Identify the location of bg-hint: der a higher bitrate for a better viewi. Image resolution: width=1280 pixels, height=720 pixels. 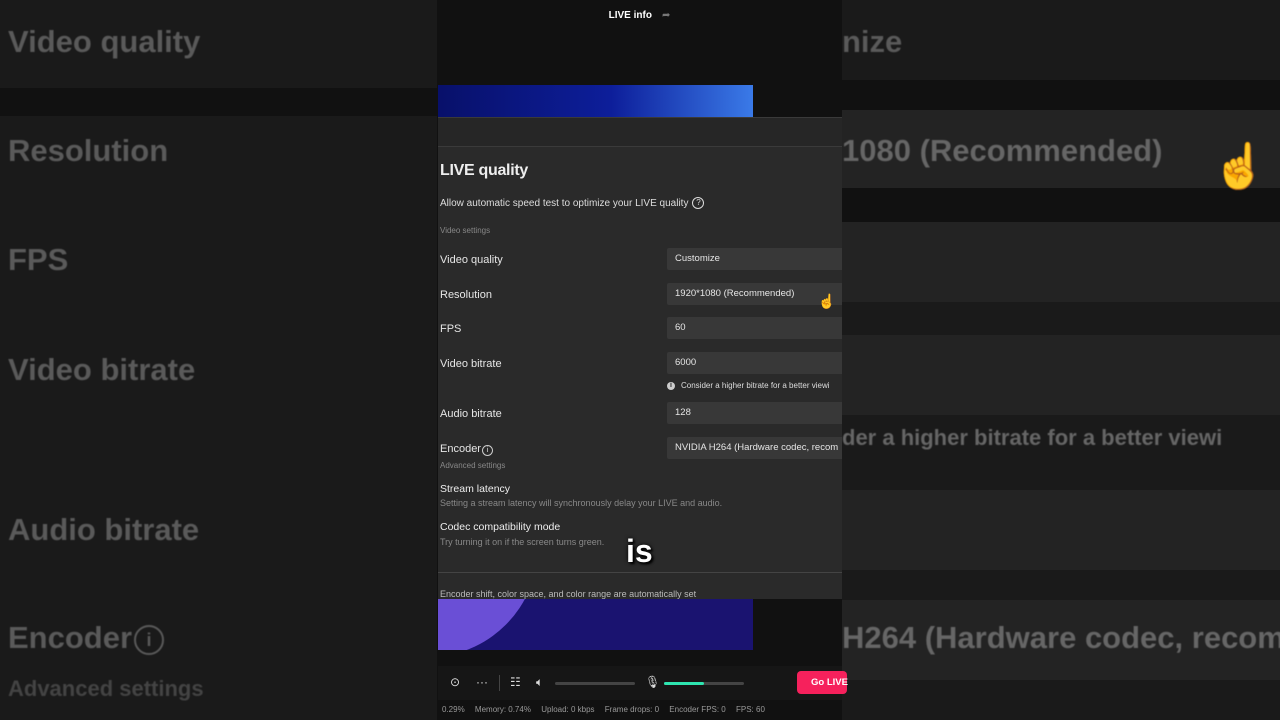
(1032, 437).